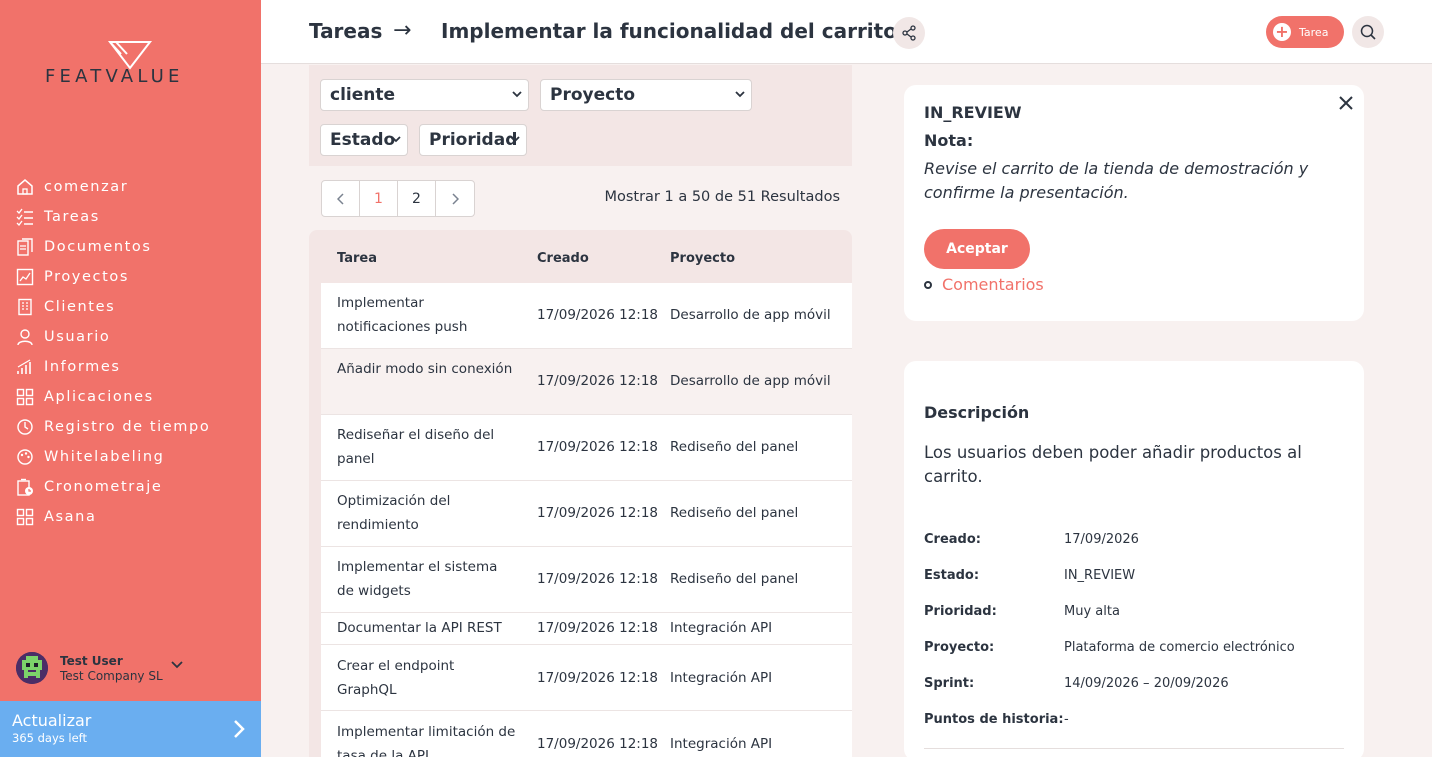 The height and width of the screenshot is (757, 1432). I want to click on sidebar-item-comenzar: comenzar, so click(131, 187).